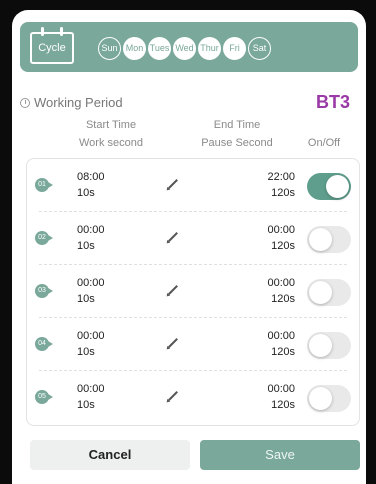  I want to click on cycle-label: Cycle, so click(52, 48).